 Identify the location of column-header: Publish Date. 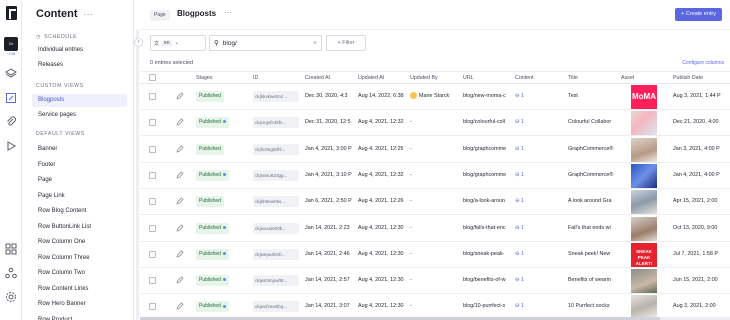
(688, 78).